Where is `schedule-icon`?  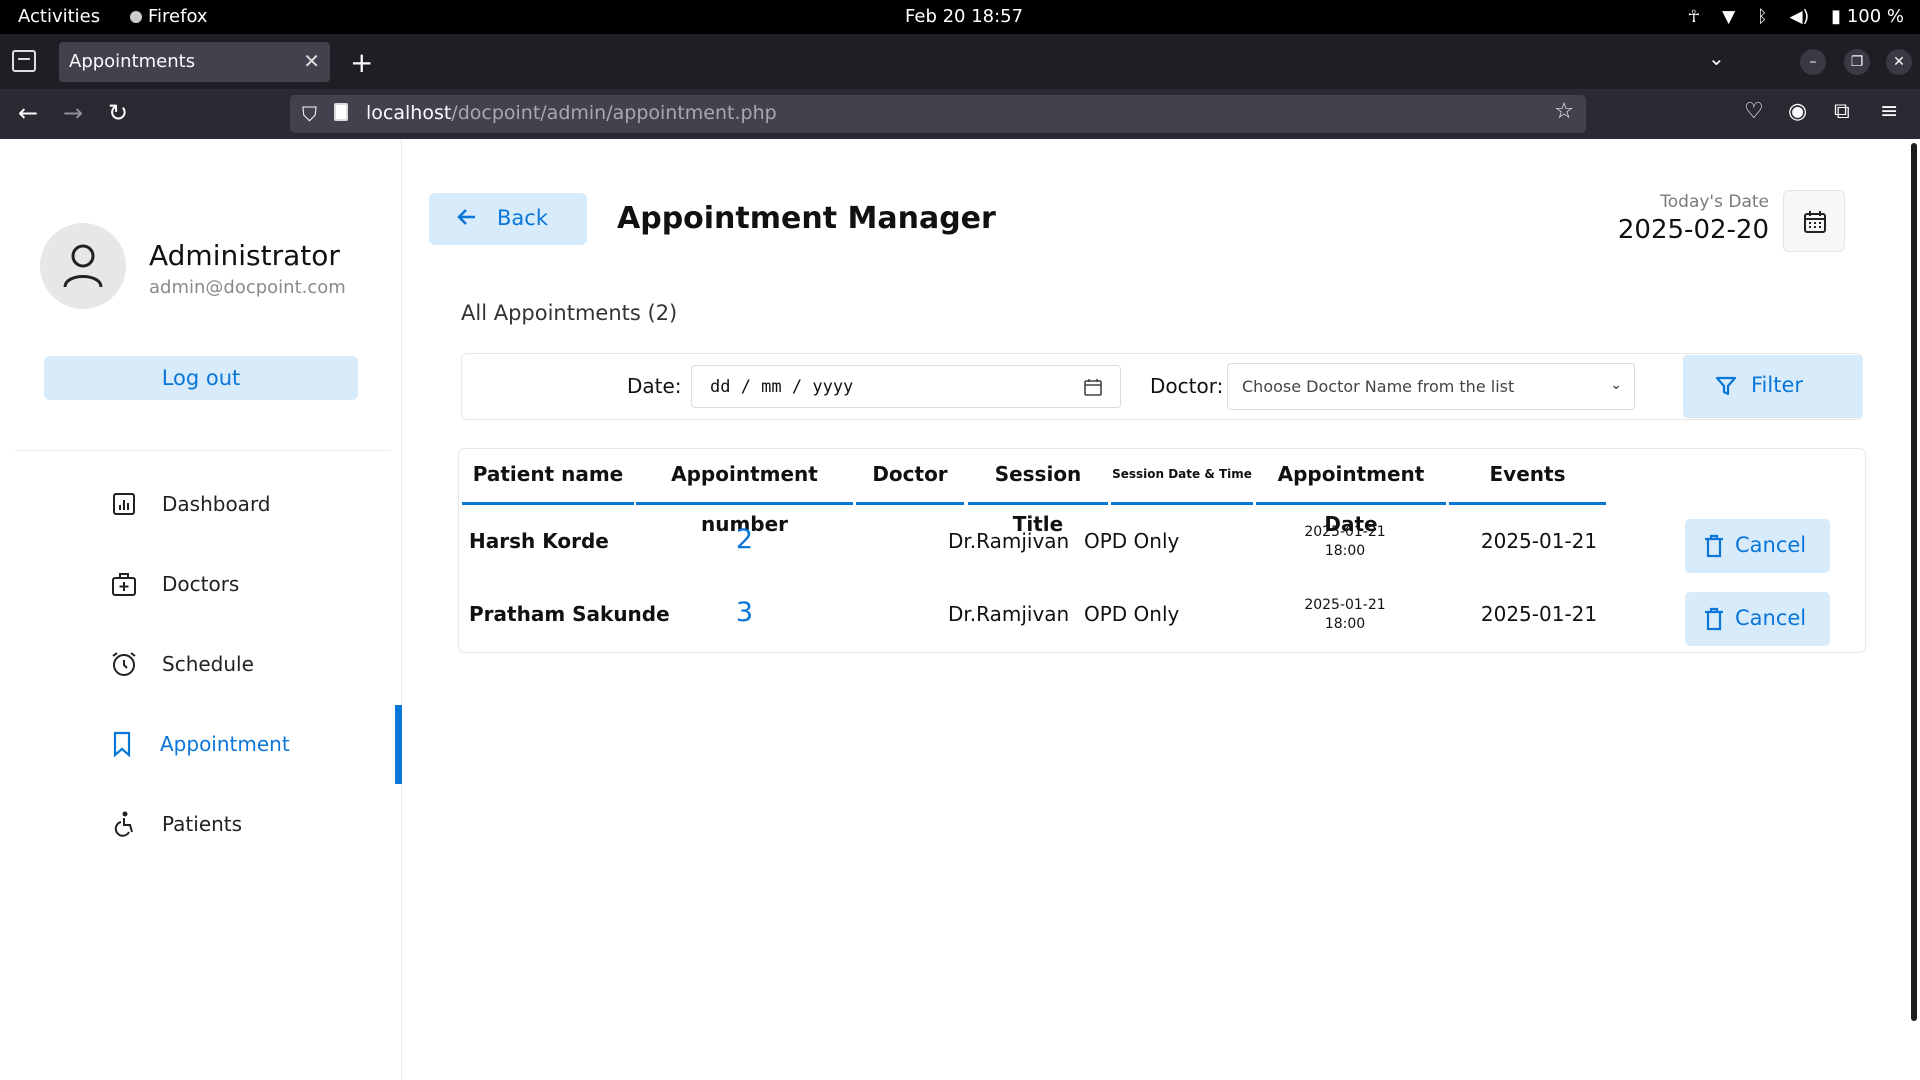
schedule-icon is located at coordinates (124, 664).